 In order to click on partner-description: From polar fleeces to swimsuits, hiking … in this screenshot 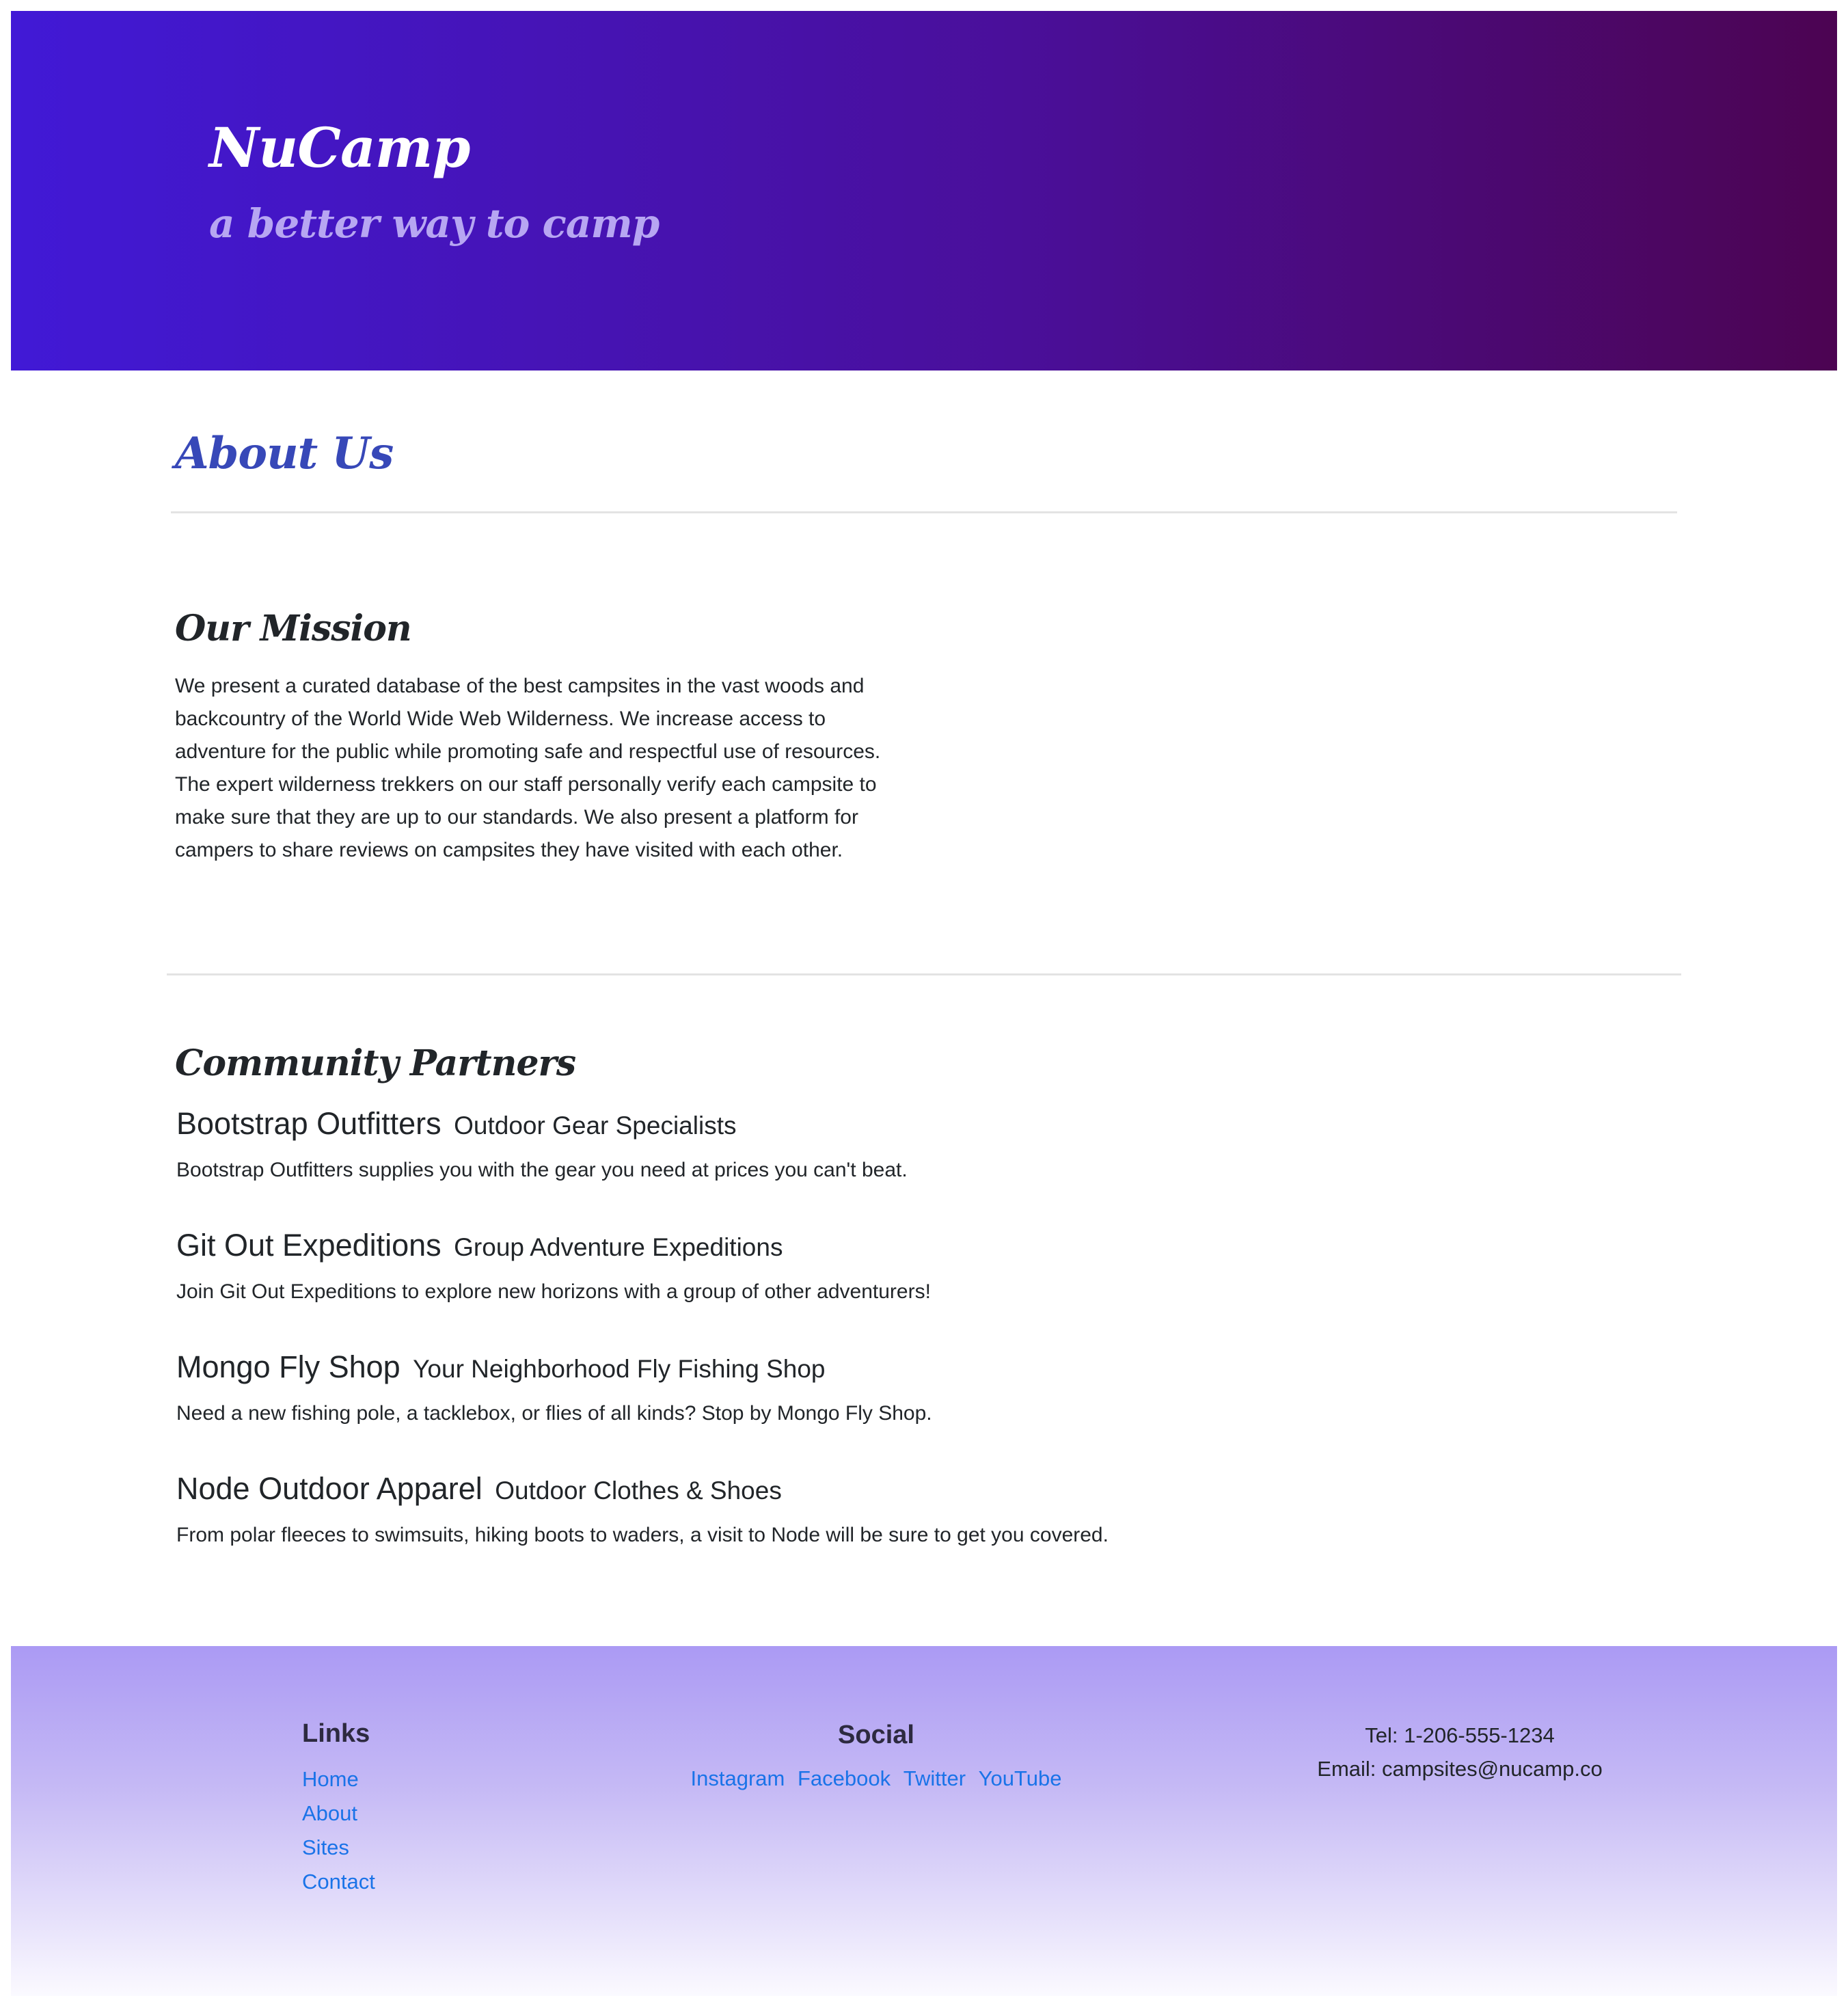, I will do `click(642, 1535)`.